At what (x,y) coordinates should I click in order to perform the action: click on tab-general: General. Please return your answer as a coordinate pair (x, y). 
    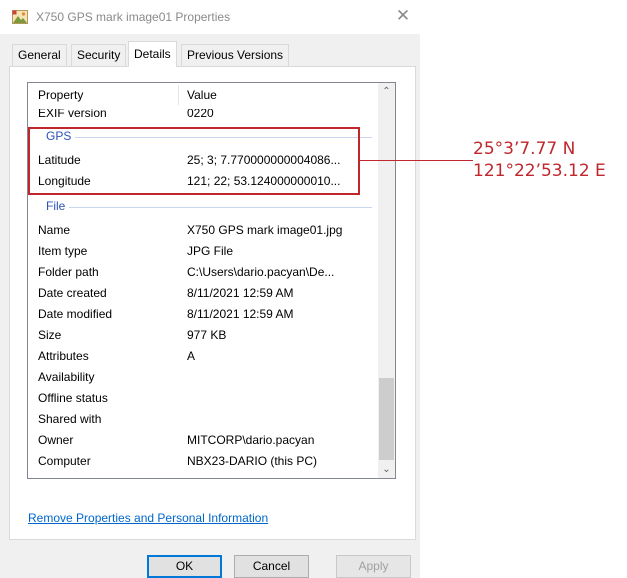
    Looking at the image, I should click on (39, 55).